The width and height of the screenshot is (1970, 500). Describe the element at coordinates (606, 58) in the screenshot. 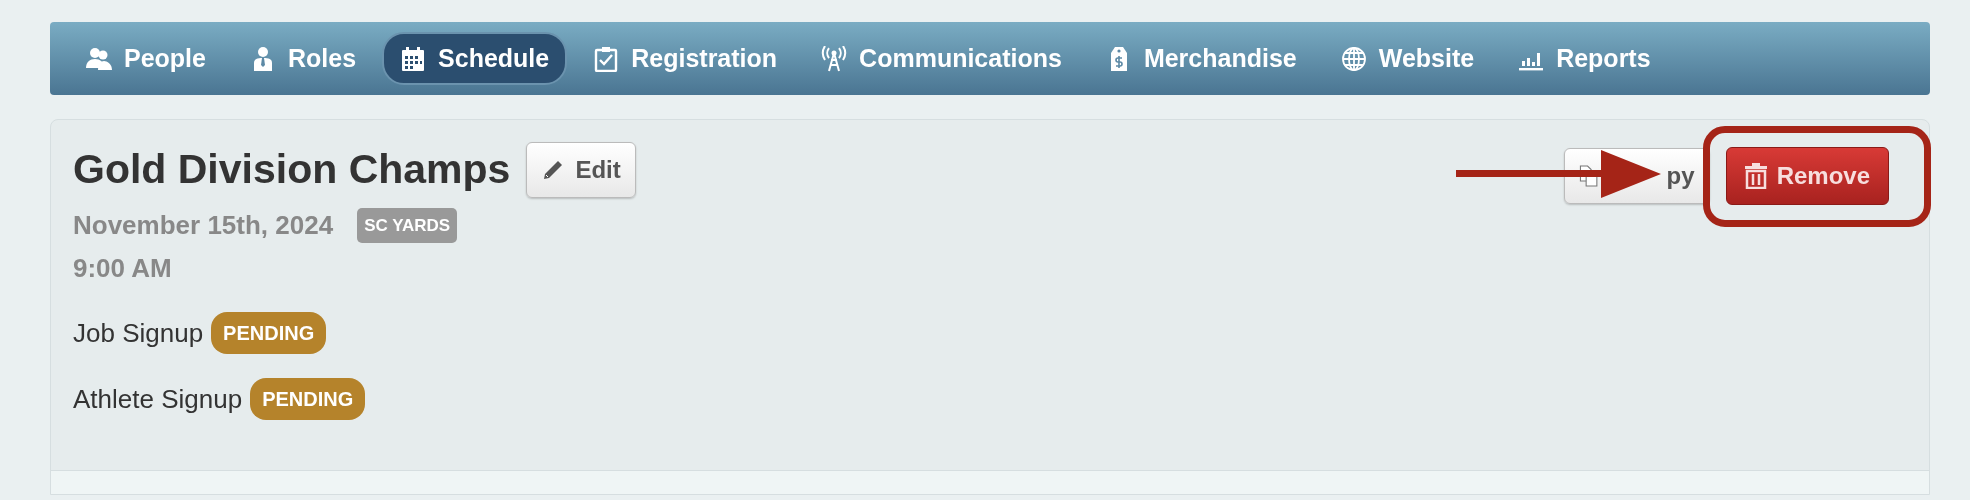

I see `clipboard-check-icon` at that location.